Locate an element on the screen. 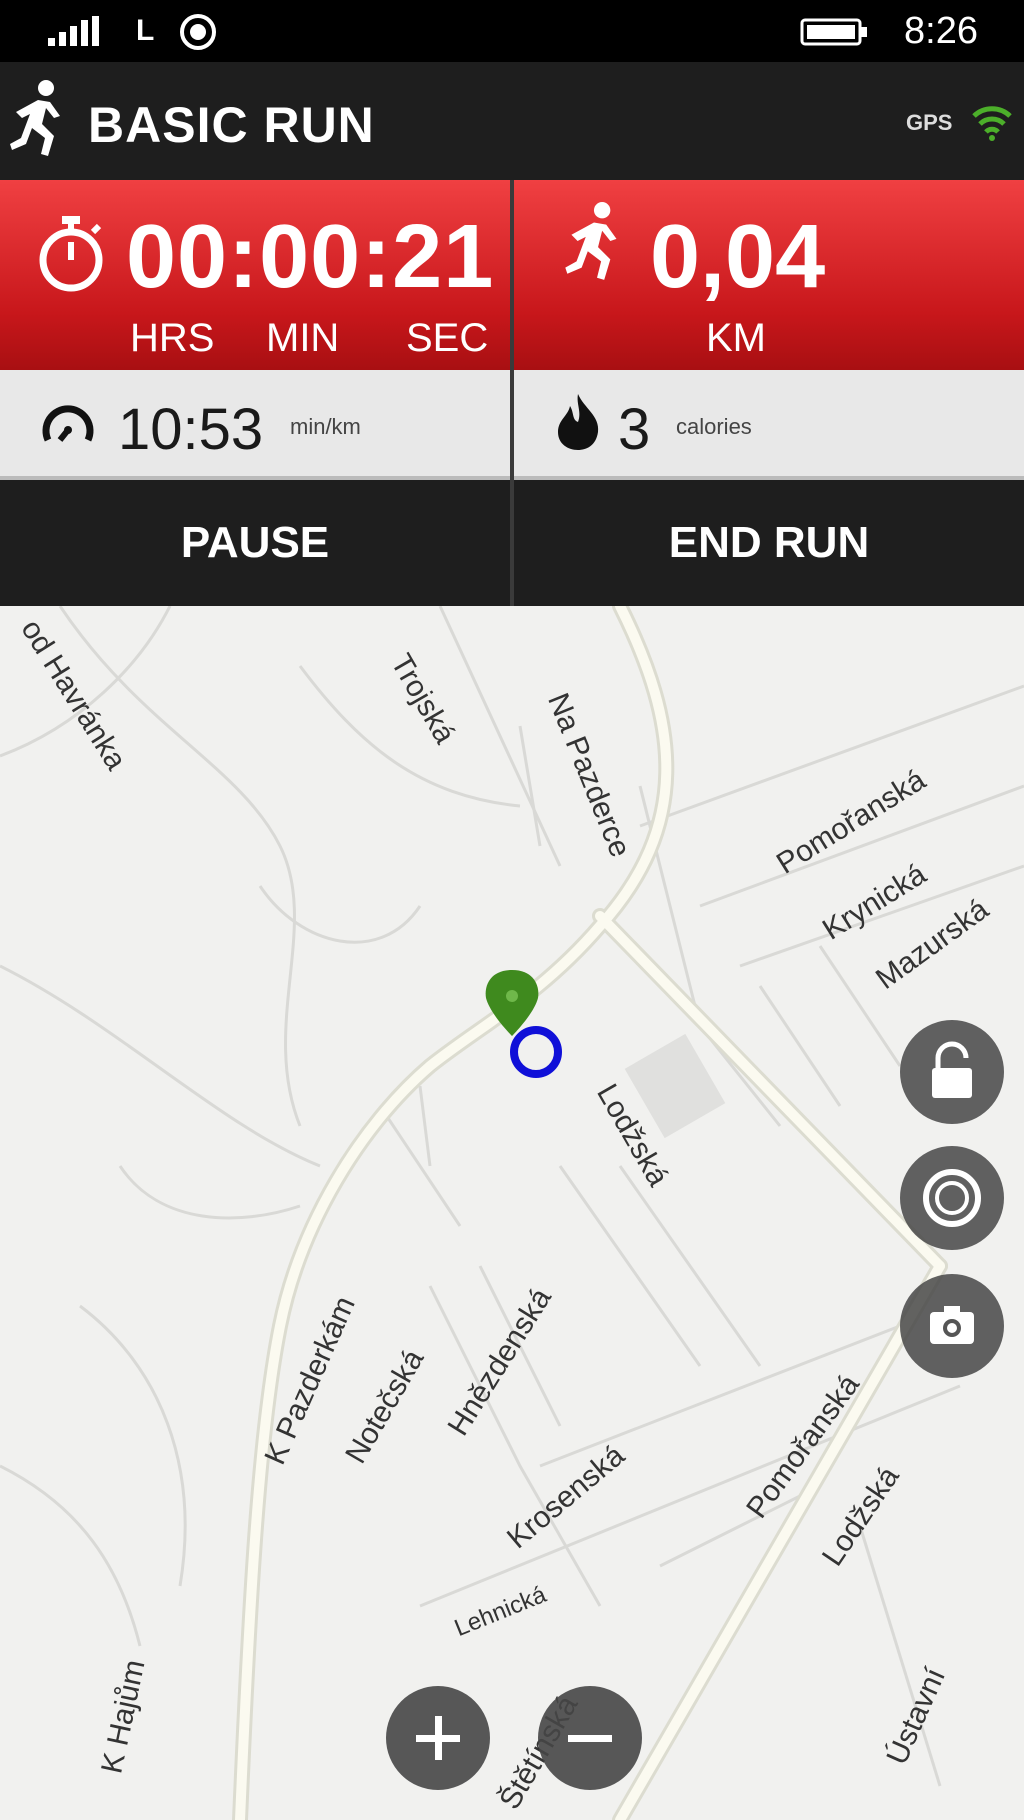  minutes-label: MIN is located at coordinates (303, 338).